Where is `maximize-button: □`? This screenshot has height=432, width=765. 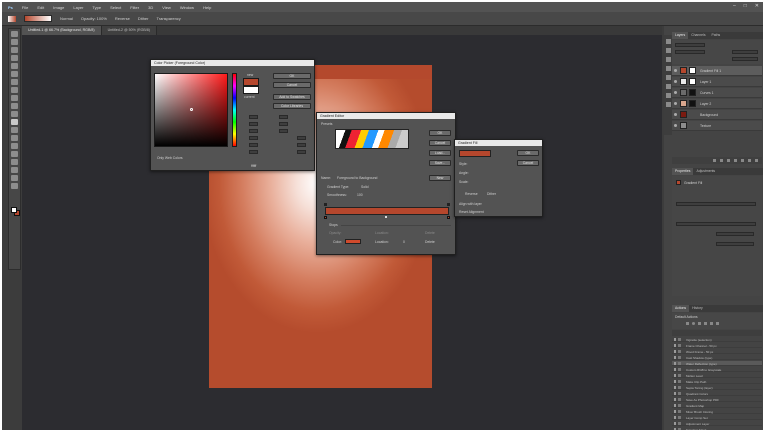 maximize-button: □ is located at coordinates (745, 6).